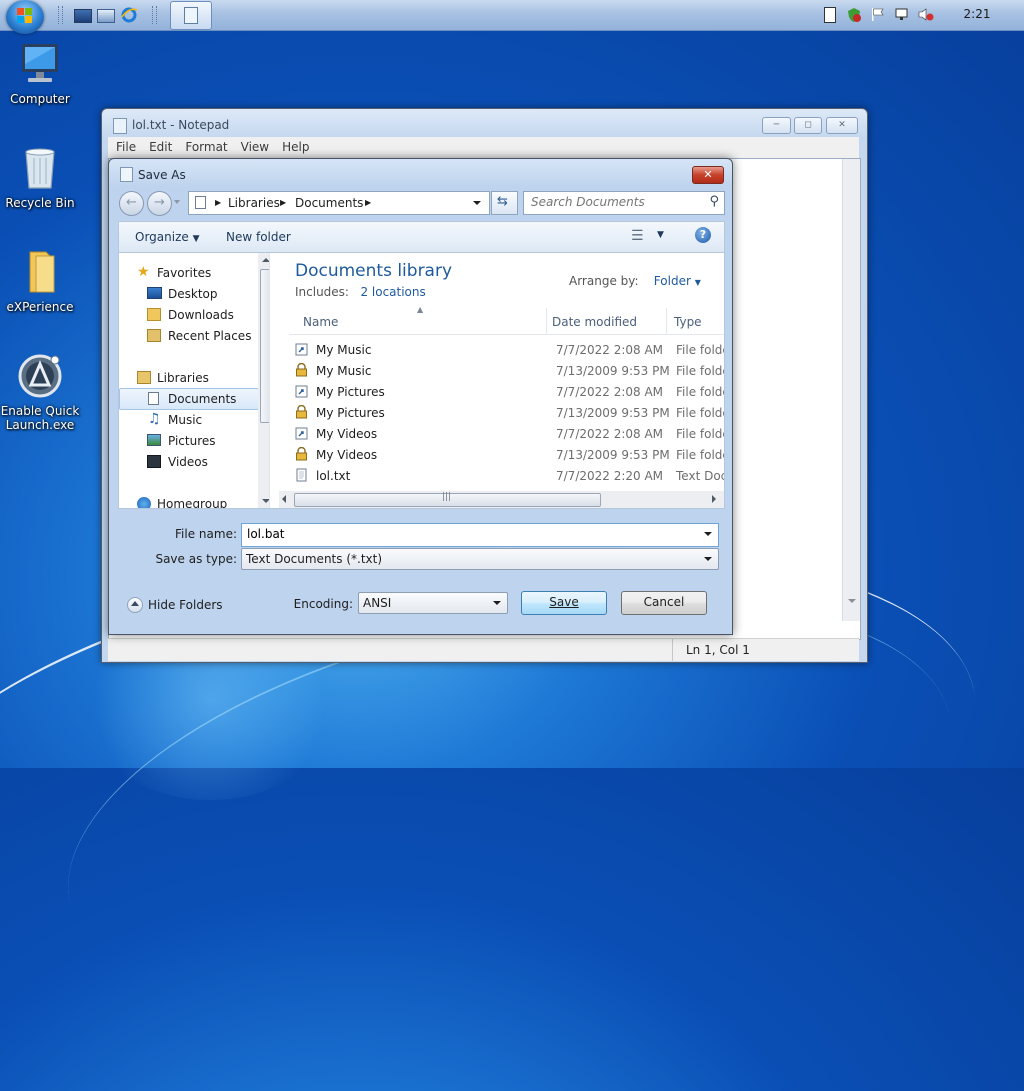 This screenshot has height=1091, width=1024. I want to click on column-type: Type, so click(688, 322).